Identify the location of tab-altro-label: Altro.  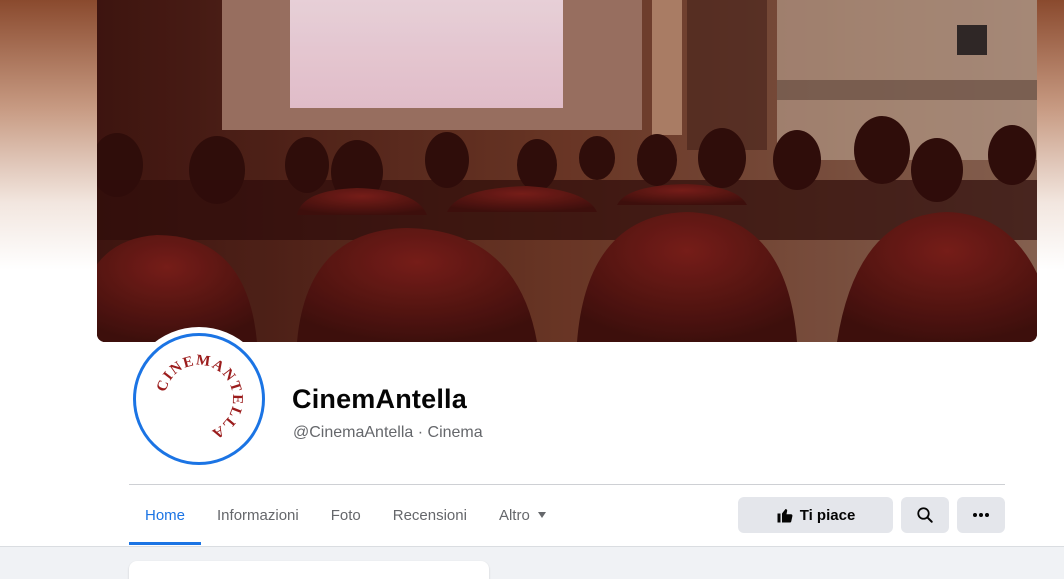
(514, 515).